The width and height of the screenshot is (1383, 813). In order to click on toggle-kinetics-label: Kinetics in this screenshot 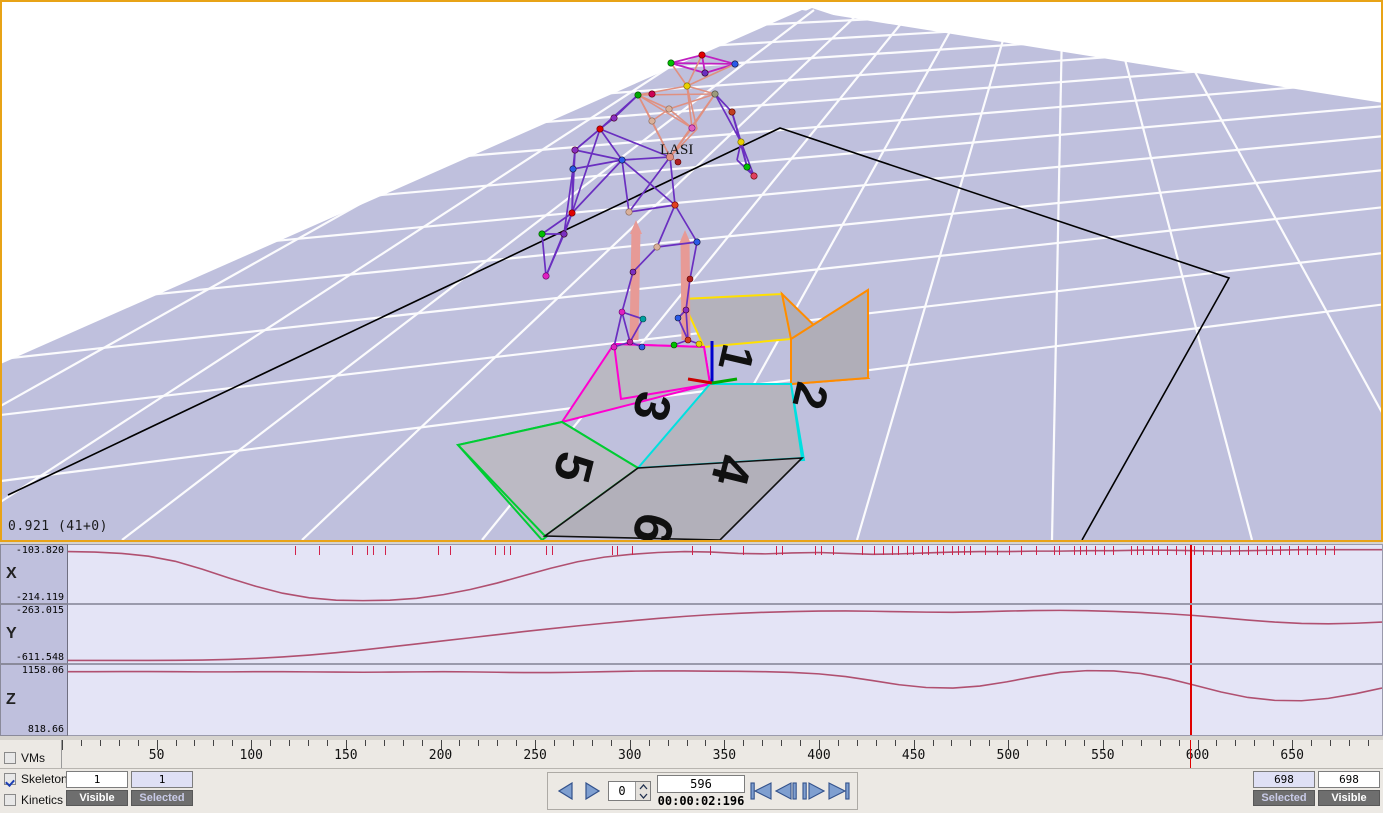, I will do `click(42, 799)`.